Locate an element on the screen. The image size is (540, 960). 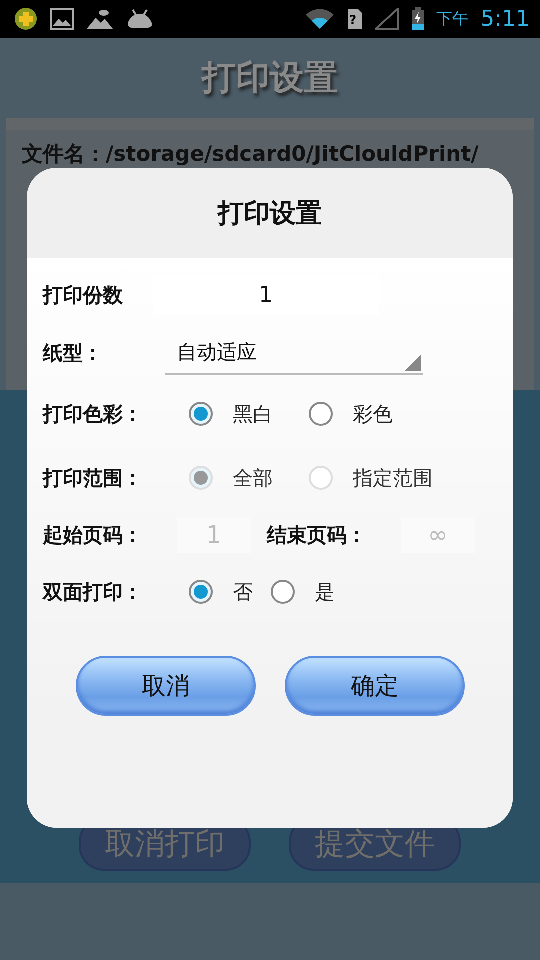
dialog-button: 确定 is located at coordinates (375, 686).